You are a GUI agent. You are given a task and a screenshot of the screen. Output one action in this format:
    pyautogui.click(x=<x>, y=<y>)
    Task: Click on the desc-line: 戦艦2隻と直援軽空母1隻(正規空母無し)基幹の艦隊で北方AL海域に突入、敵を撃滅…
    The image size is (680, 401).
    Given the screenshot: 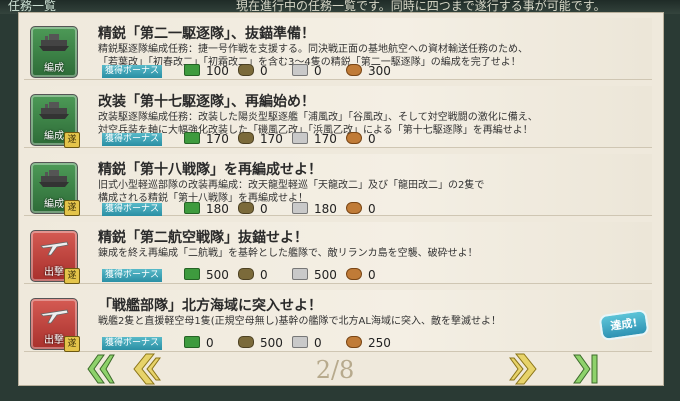 What is the action you would take?
    pyautogui.click(x=299, y=321)
    